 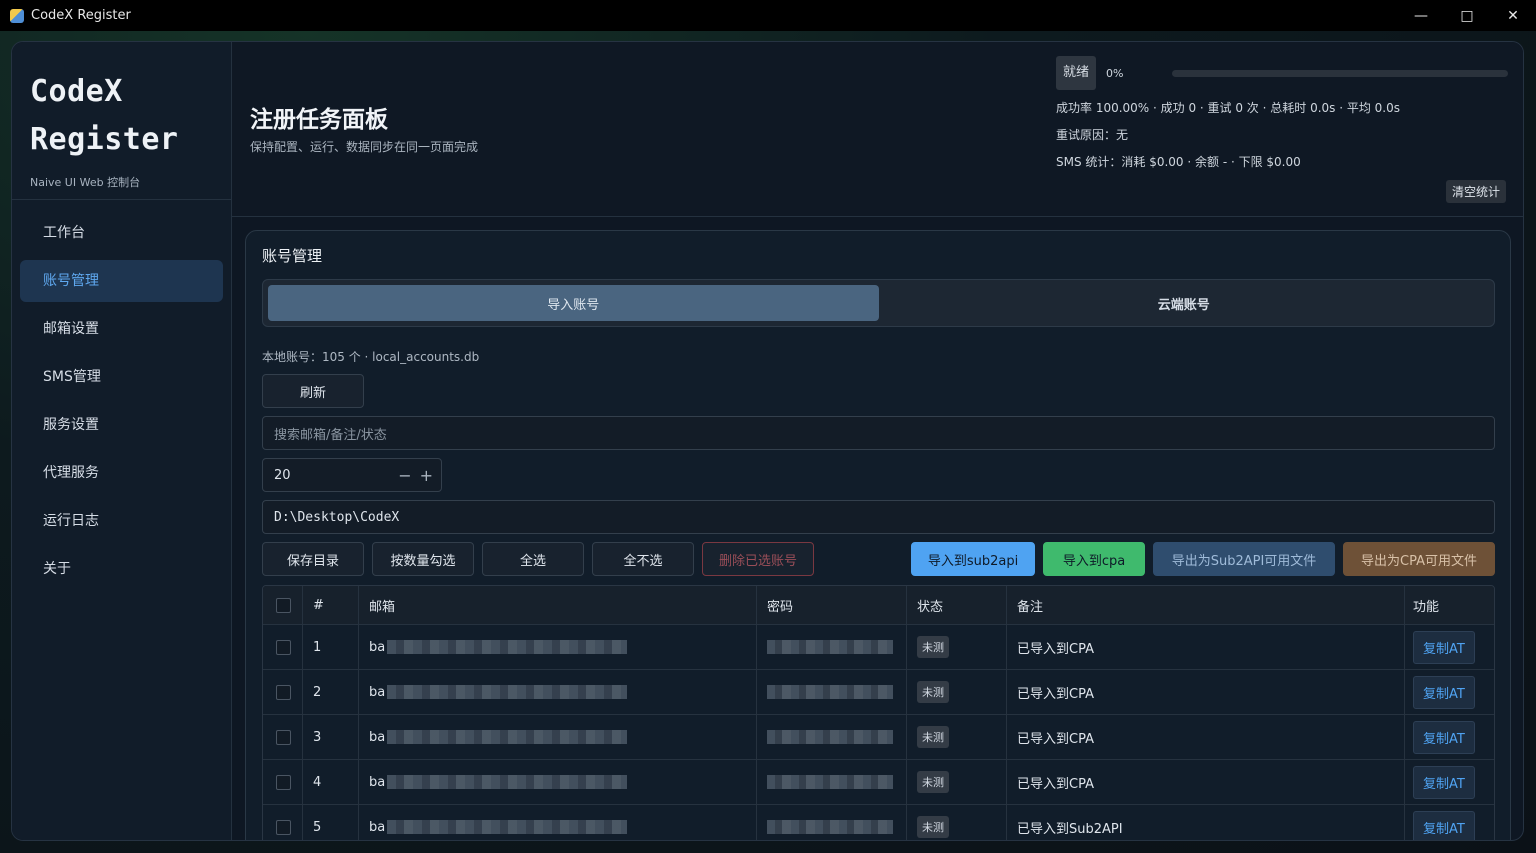 I want to click on select-all-button: 全选, so click(x=533, y=559).